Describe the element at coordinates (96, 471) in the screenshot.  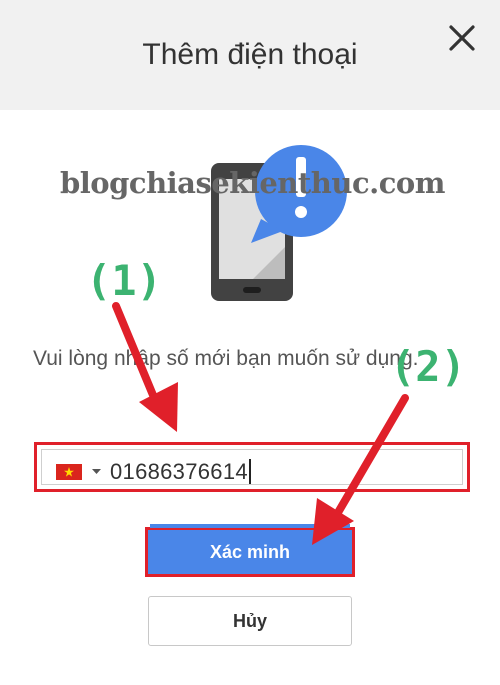
I see `caret-down-icon` at that location.